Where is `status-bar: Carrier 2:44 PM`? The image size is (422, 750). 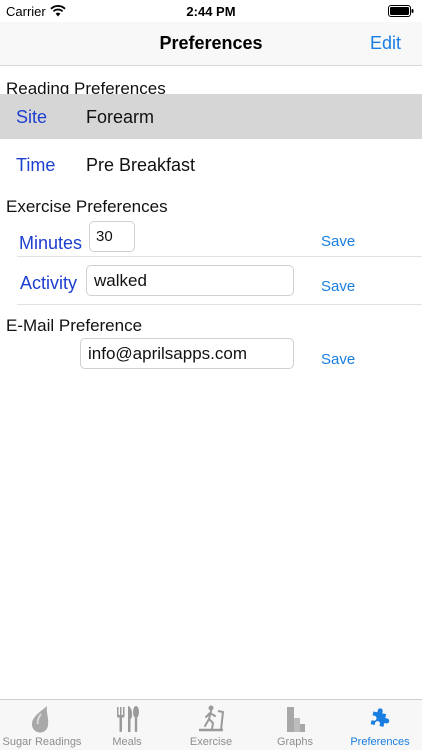
status-bar: Carrier 2:44 PM is located at coordinates (211, 11).